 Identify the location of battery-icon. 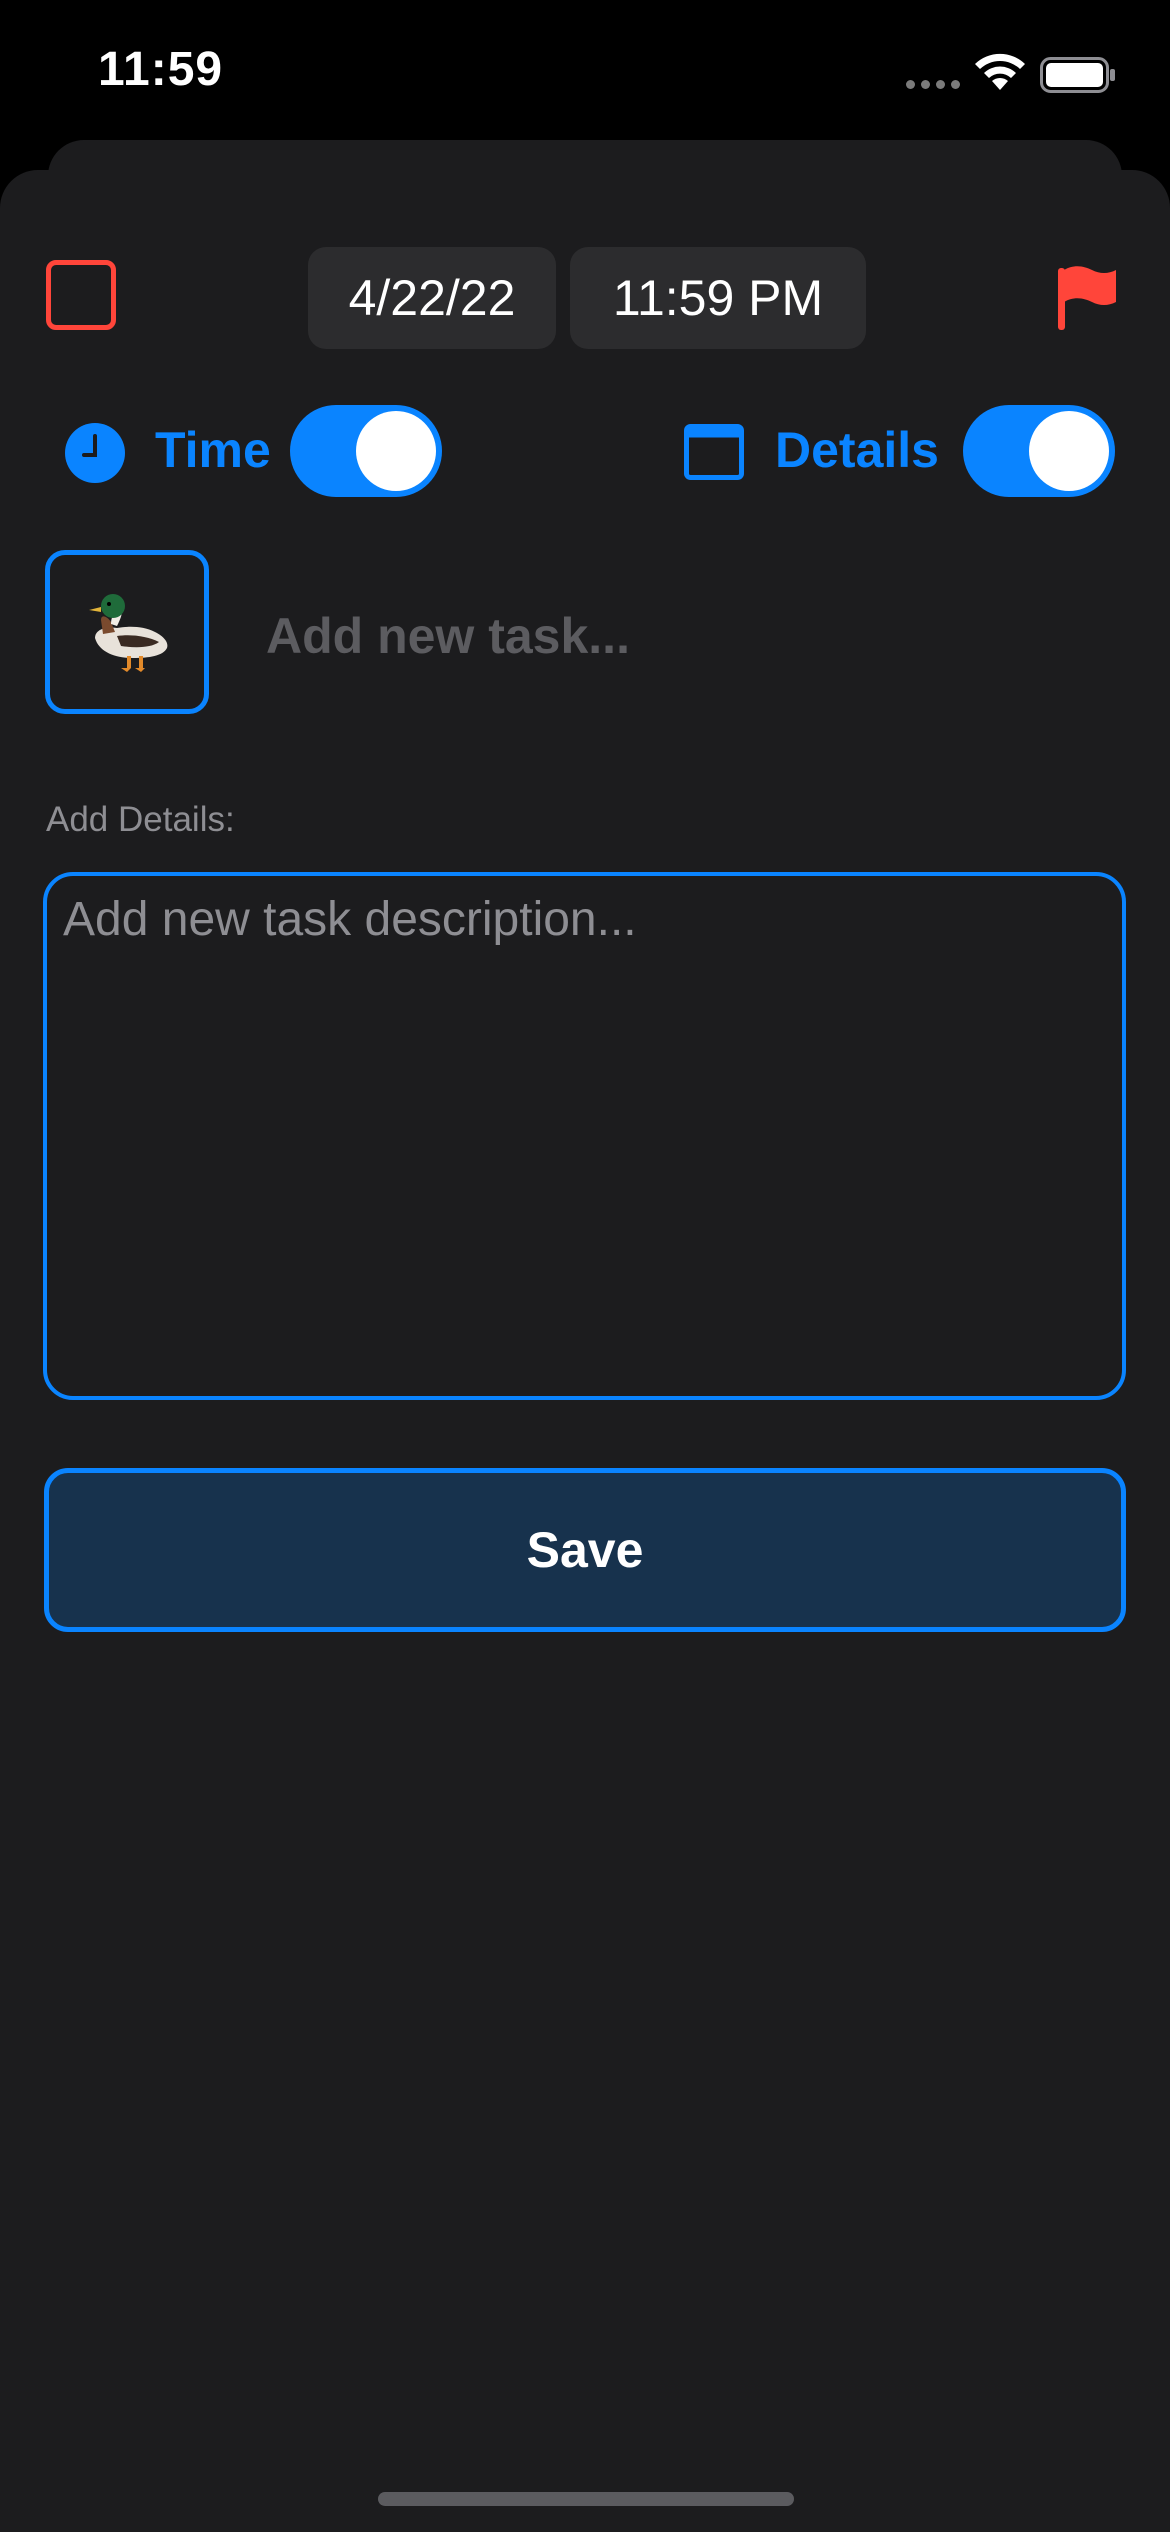
(1077, 75).